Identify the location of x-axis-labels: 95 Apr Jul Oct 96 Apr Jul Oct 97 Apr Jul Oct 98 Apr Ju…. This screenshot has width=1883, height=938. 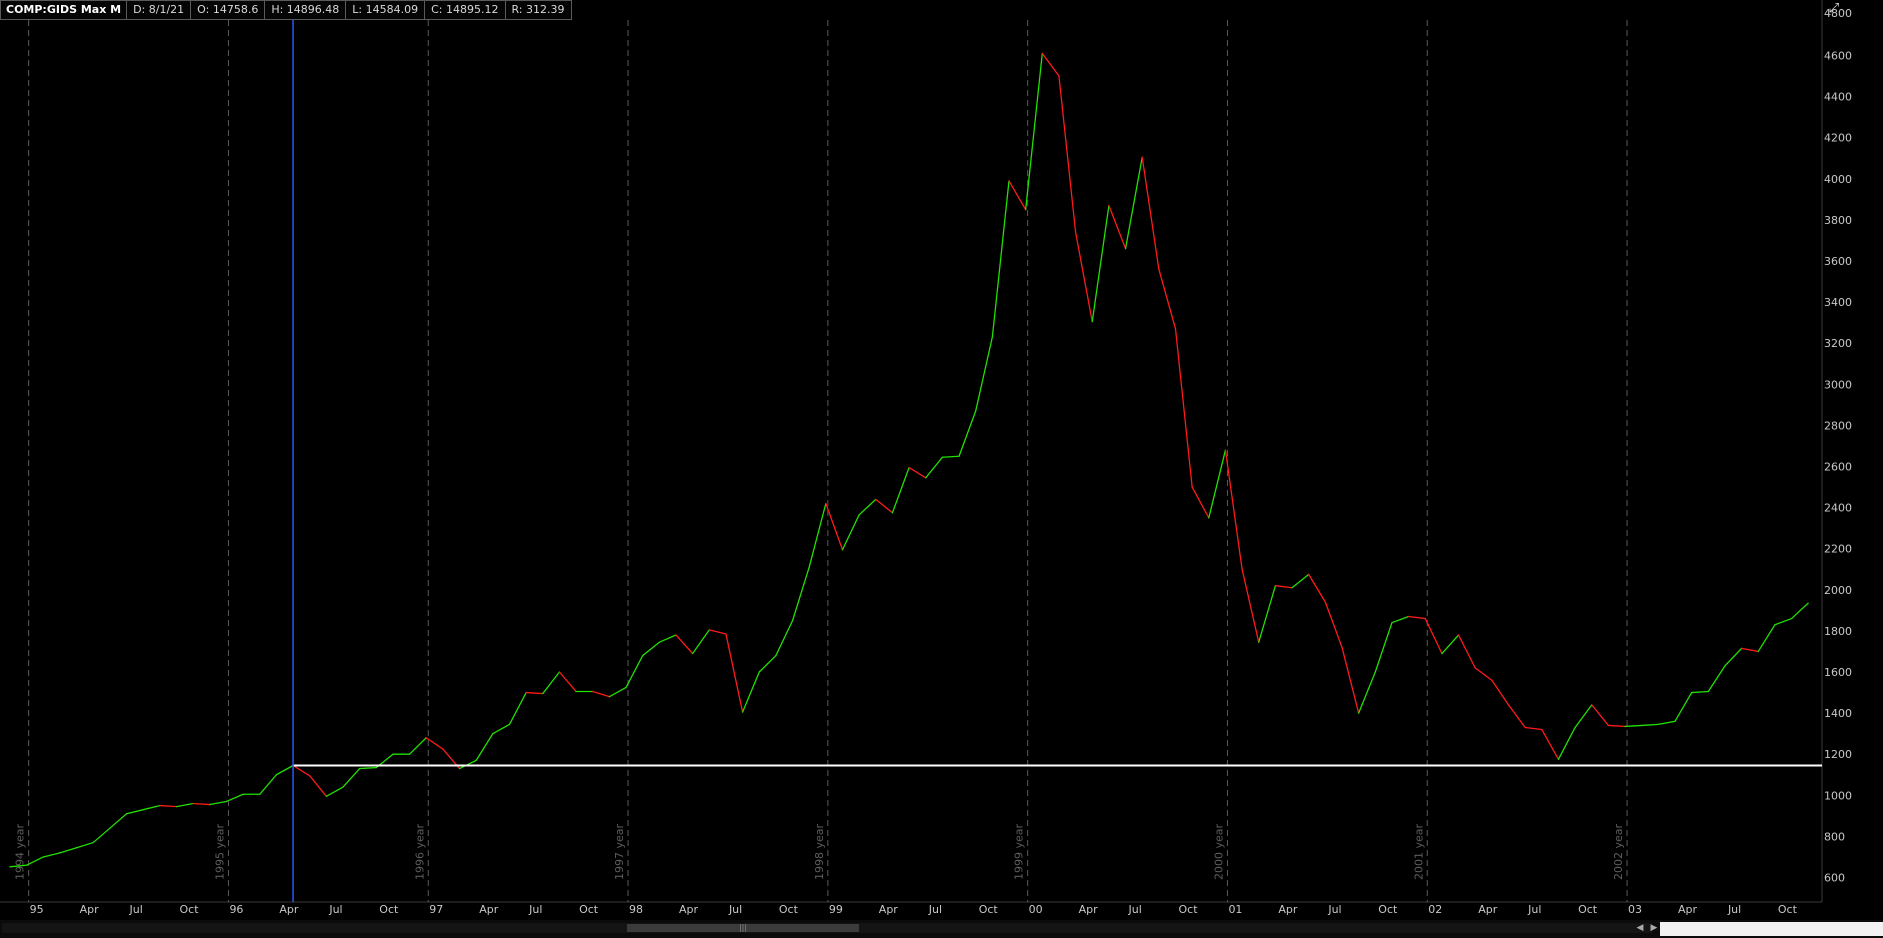
(914, 909).